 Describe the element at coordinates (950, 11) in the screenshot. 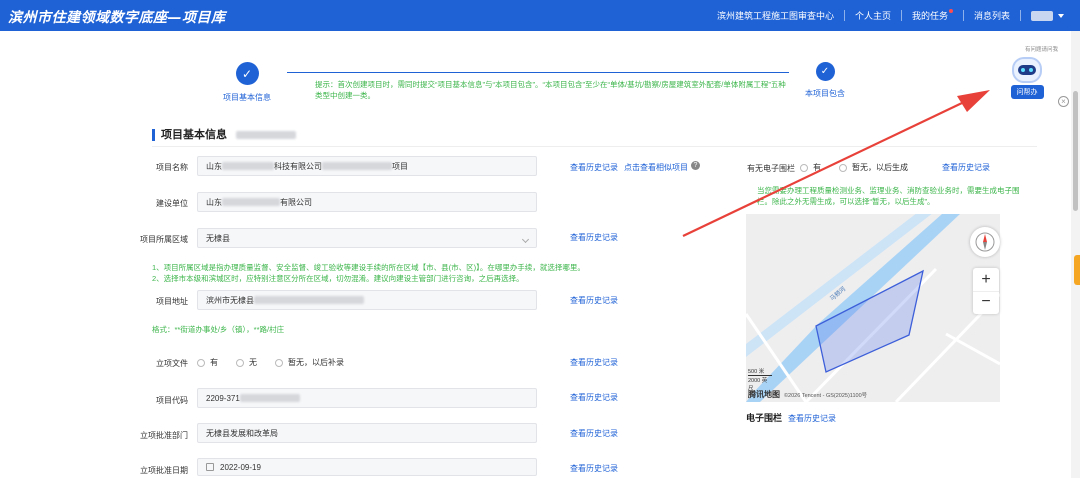

I see `notification-dot` at that location.